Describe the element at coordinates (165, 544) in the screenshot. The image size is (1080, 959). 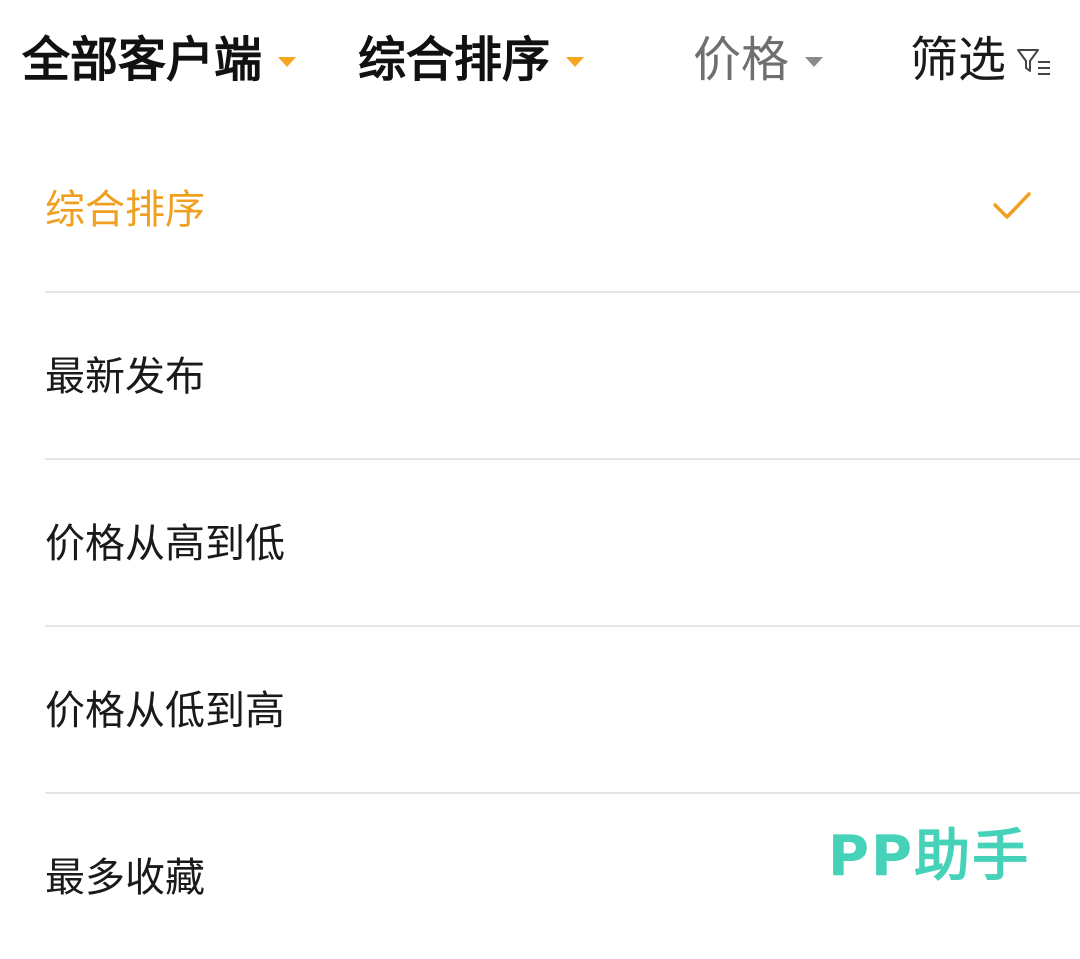
I see `sort-option-label: 价格从高到低` at that location.